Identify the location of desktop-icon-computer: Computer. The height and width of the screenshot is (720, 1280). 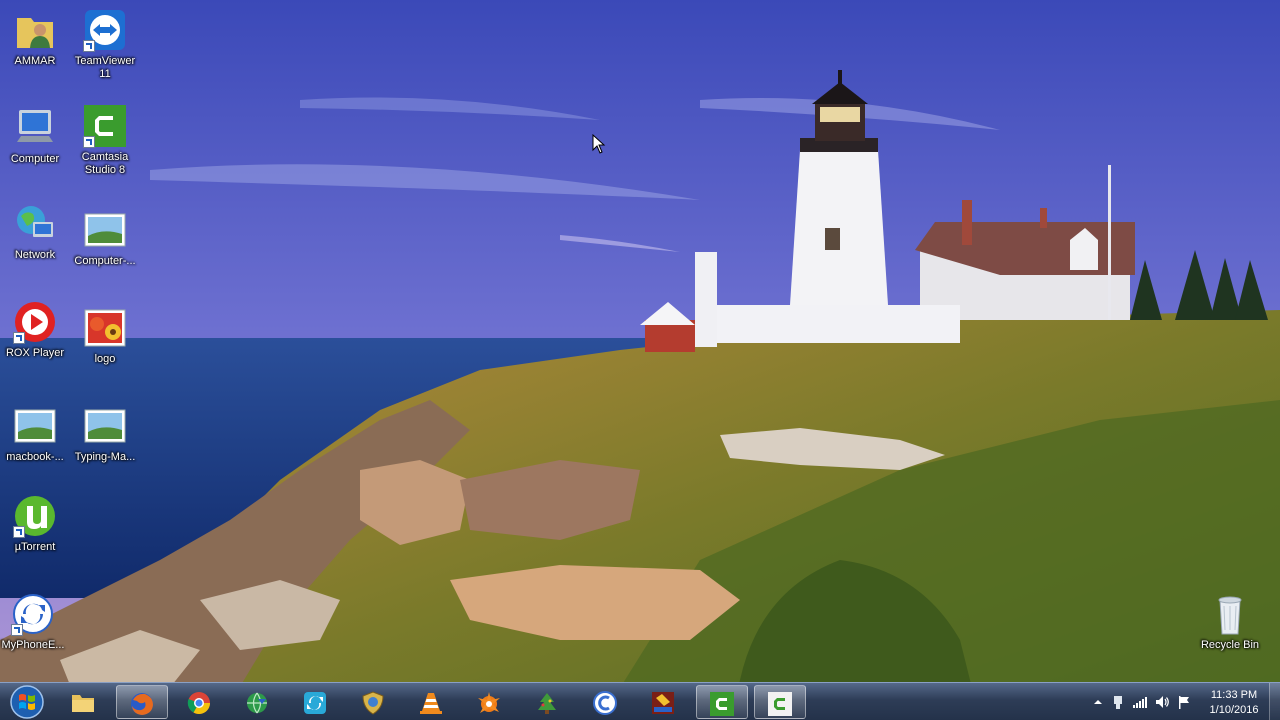
(35, 136).